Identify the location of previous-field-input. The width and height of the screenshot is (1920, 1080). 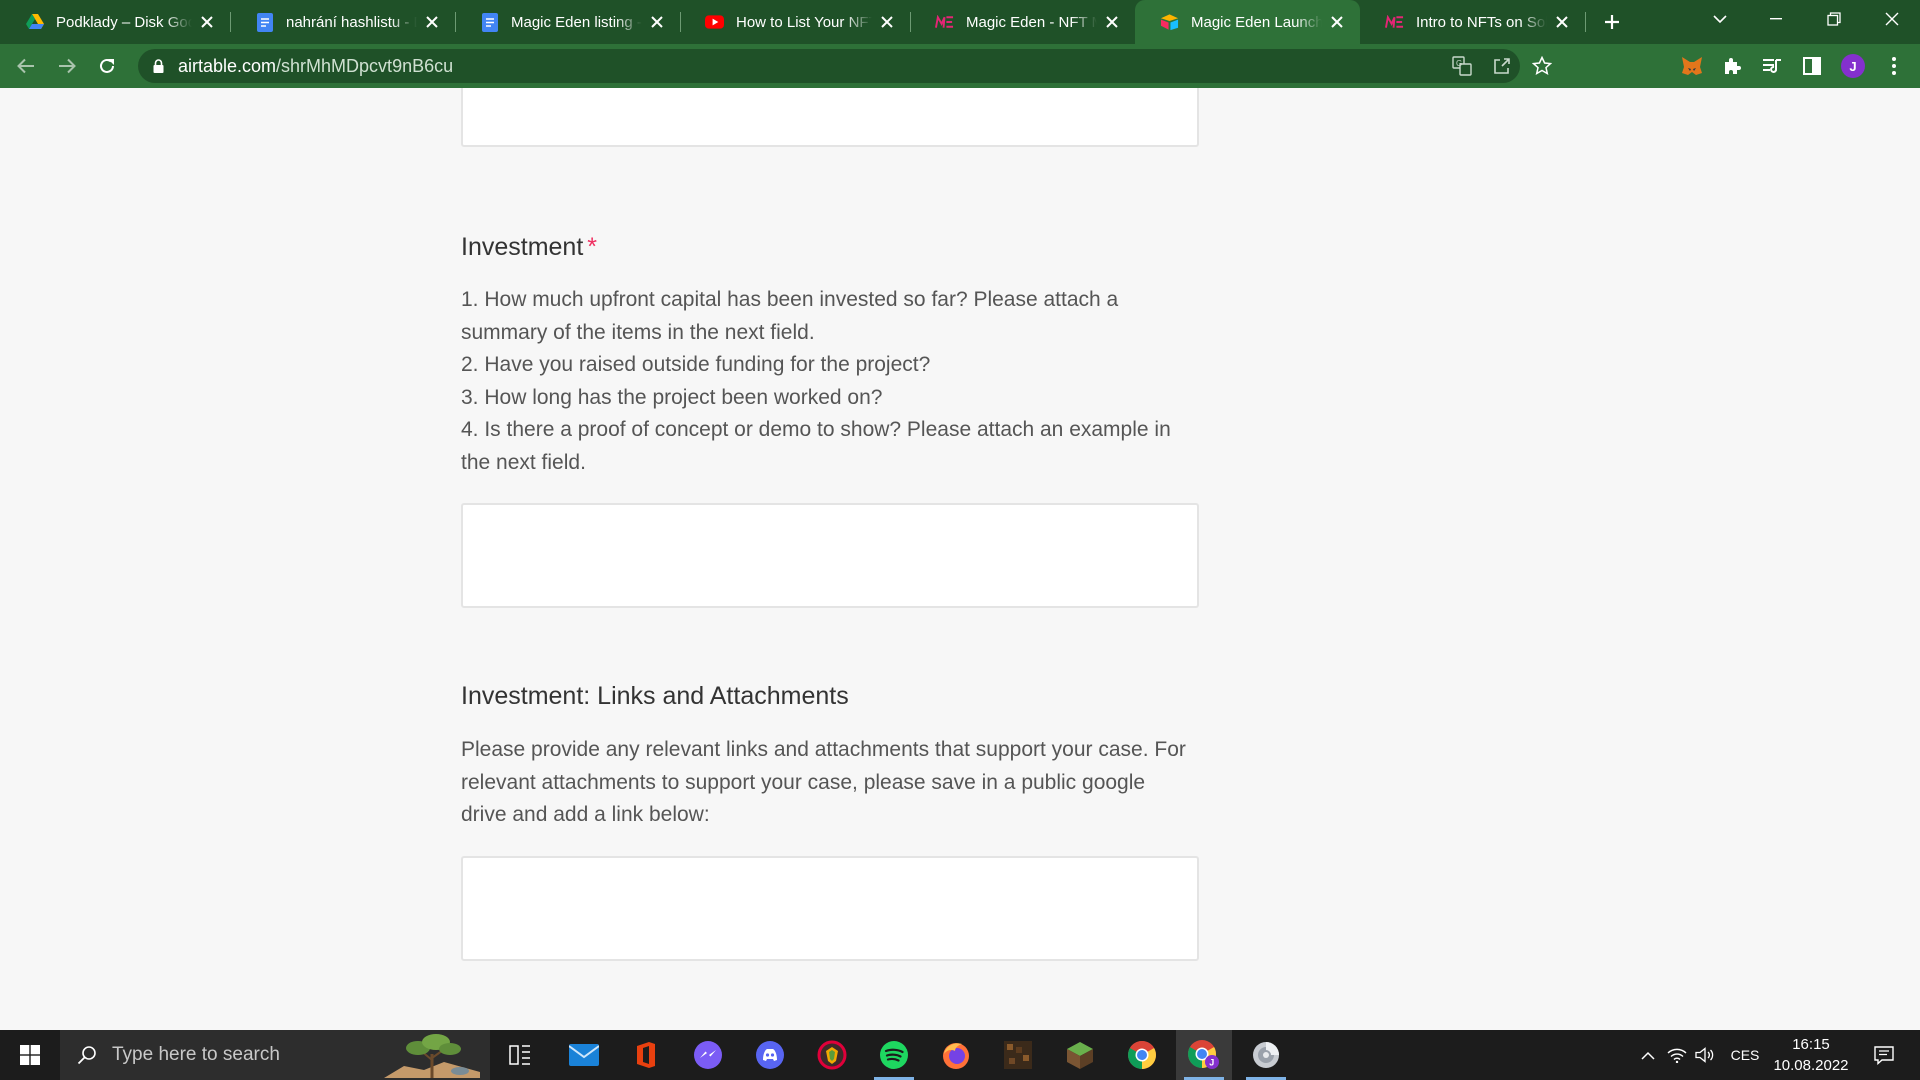
(830, 117).